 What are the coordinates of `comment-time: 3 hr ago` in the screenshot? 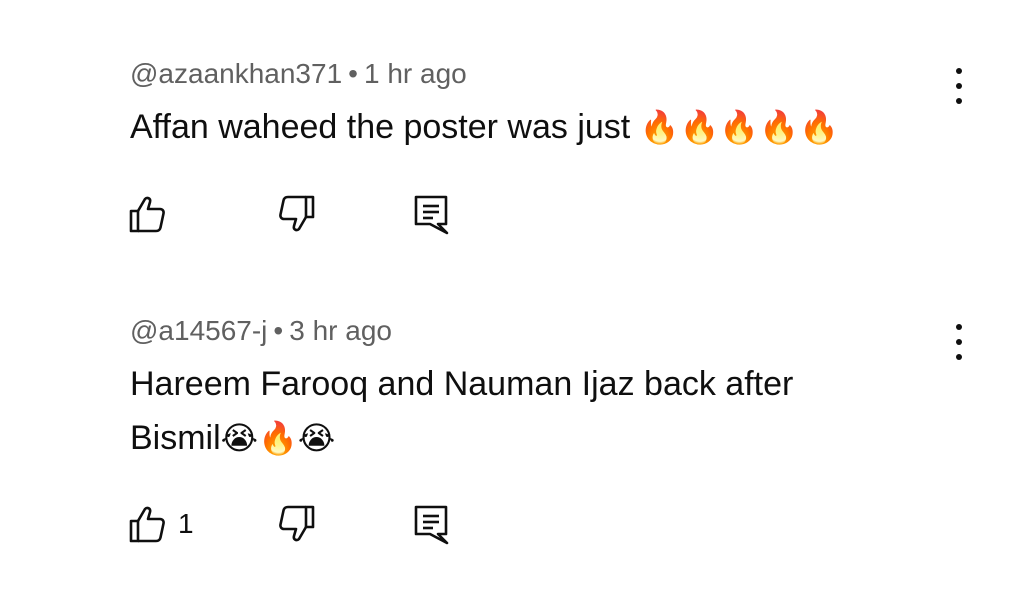 It's located at (340, 330).